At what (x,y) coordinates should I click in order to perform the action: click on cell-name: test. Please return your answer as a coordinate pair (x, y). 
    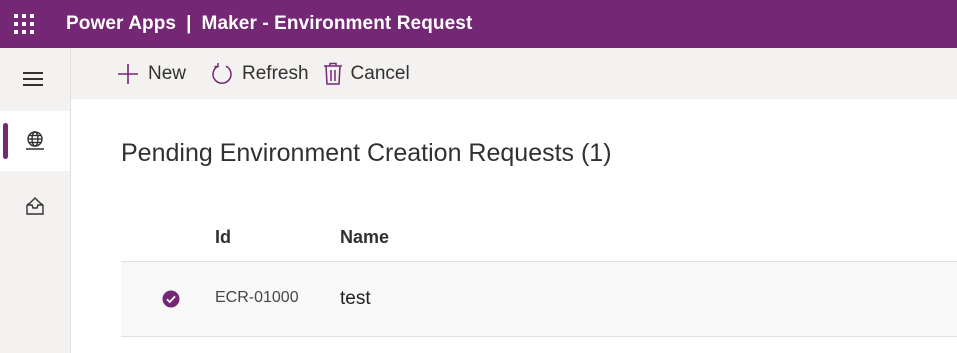
    Looking at the image, I should click on (355, 298).